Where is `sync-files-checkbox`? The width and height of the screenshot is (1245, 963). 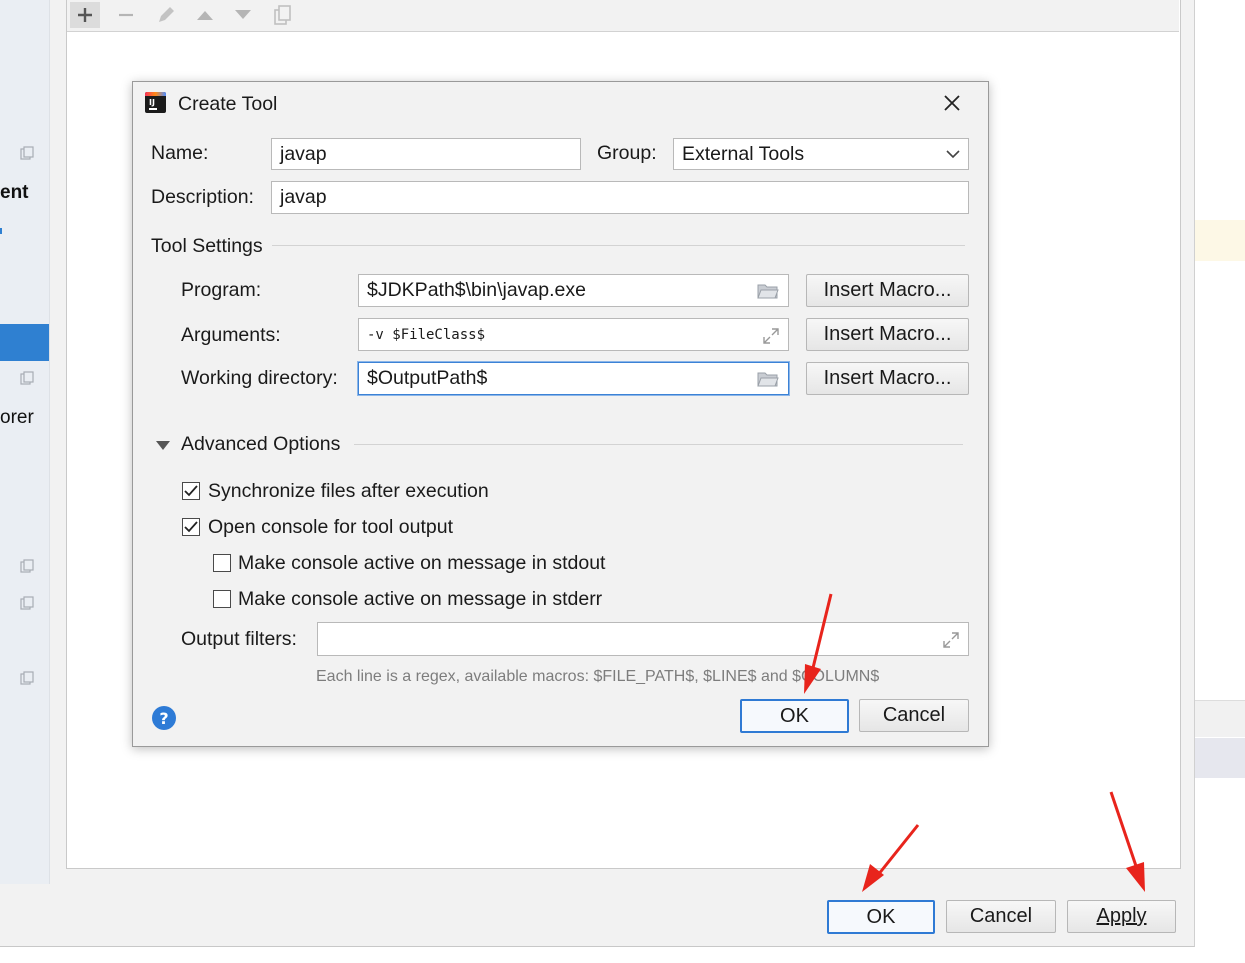
sync-files-checkbox is located at coordinates (191, 491).